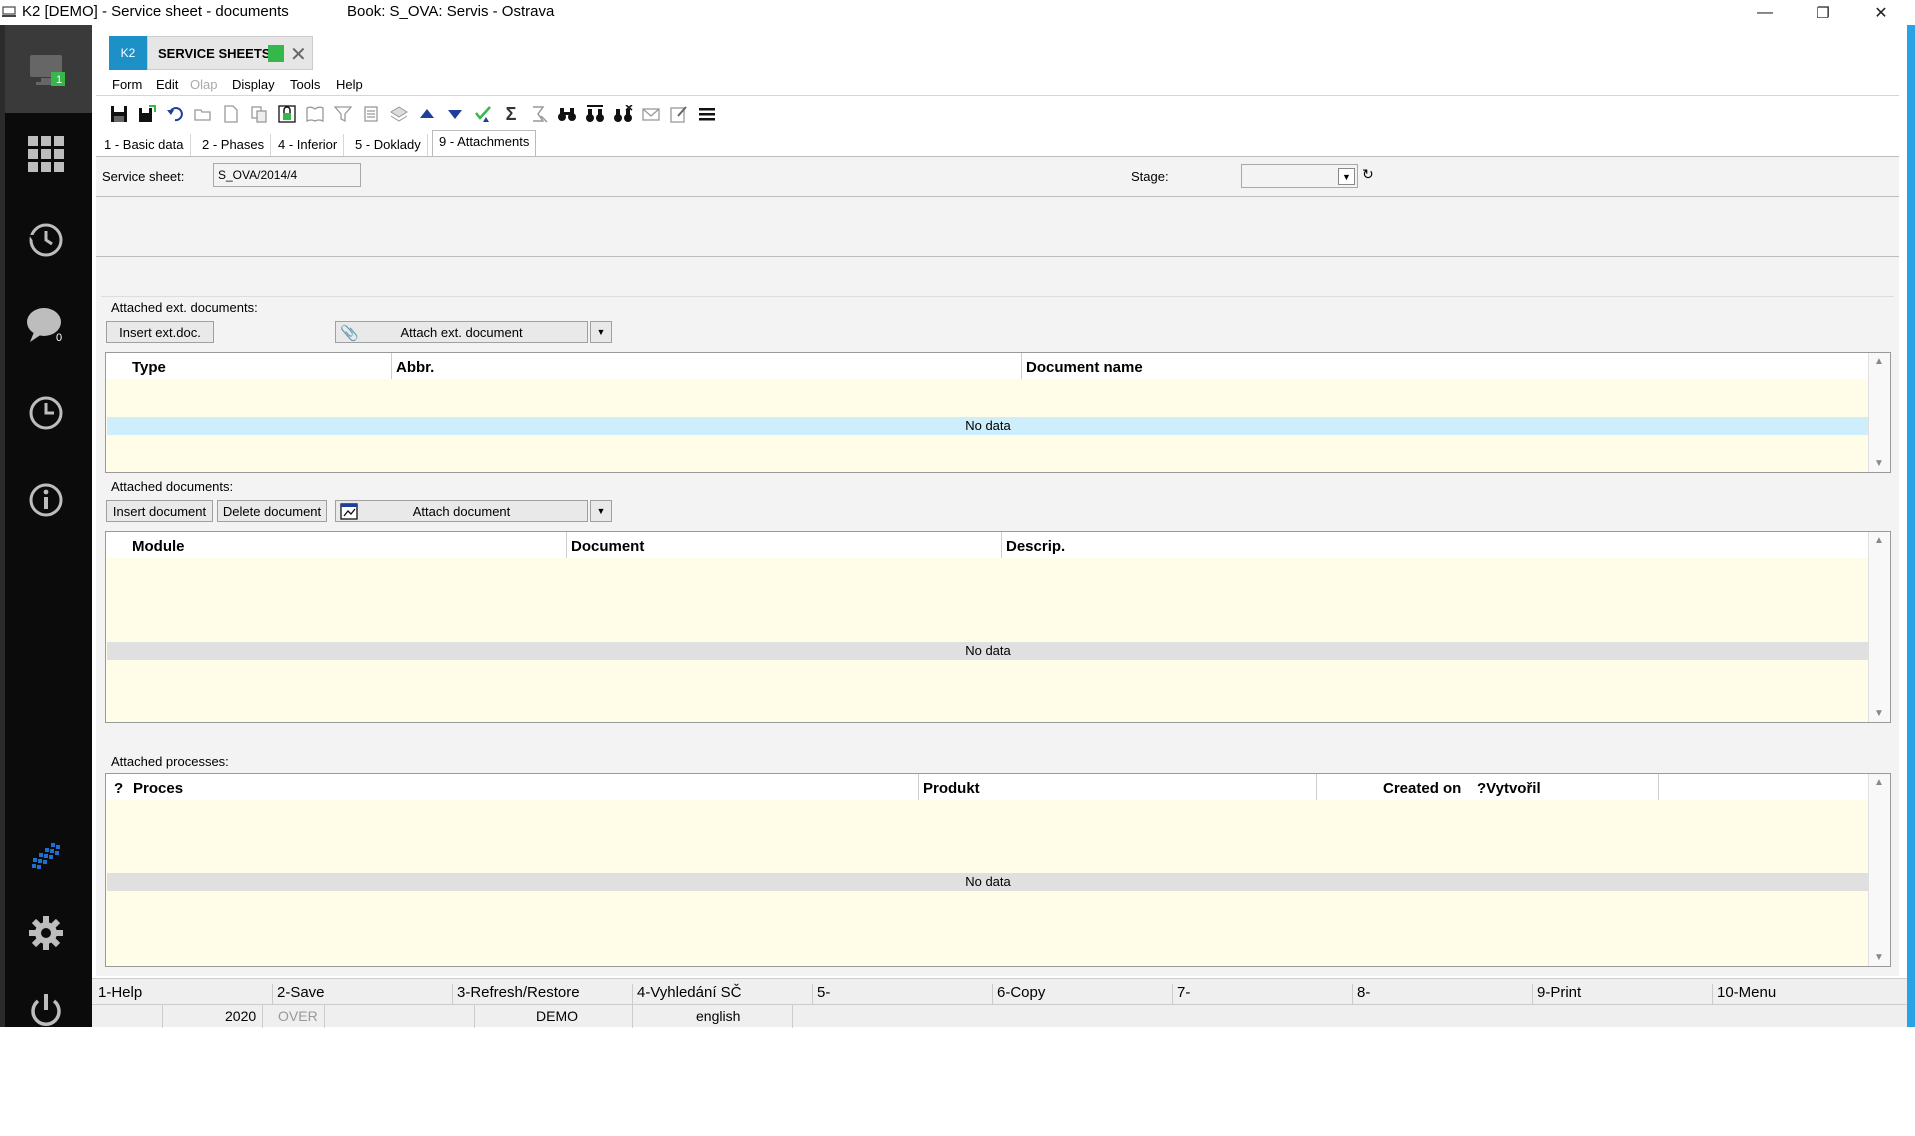 The image size is (1915, 1136). I want to click on save-close-icon, so click(147, 114).